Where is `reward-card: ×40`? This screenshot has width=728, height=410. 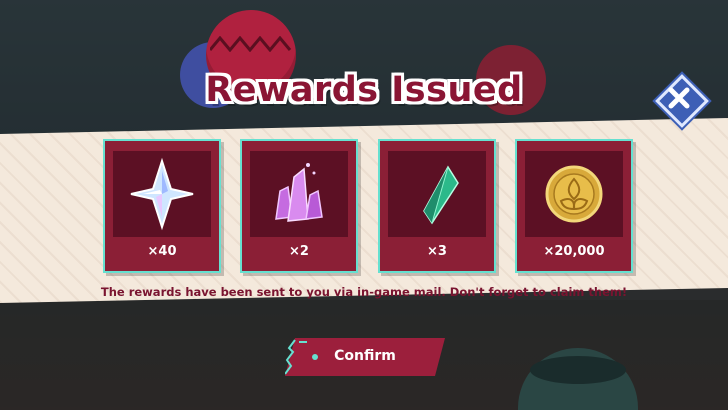
reward-card: ×40 is located at coordinates (162, 206).